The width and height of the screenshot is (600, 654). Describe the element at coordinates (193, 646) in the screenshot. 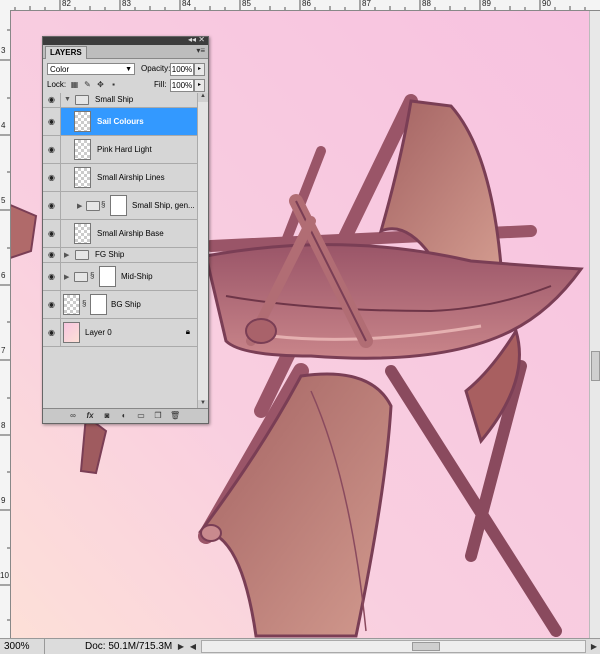

I see `scroll-left-icon: ◀` at that location.